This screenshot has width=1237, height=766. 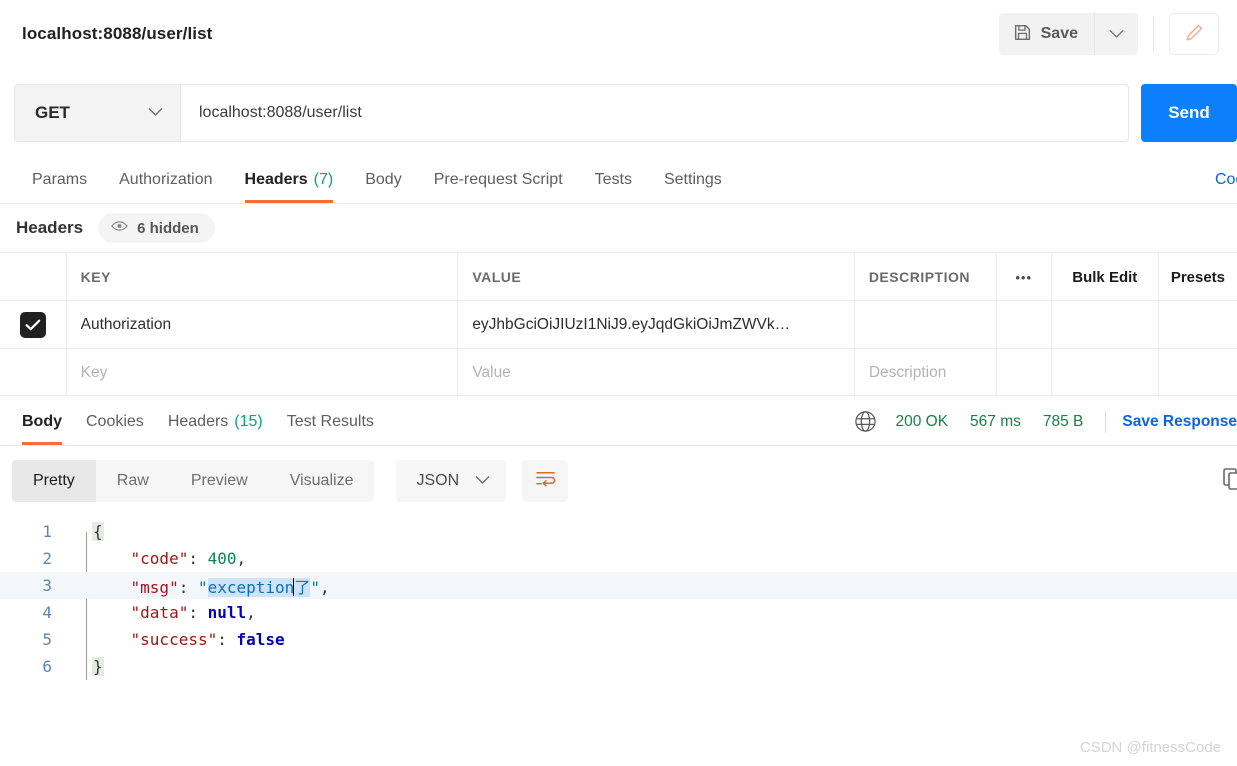 What do you see at coordinates (1059, 33) in the screenshot?
I see `save-button-label: Save` at bounding box center [1059, 33].